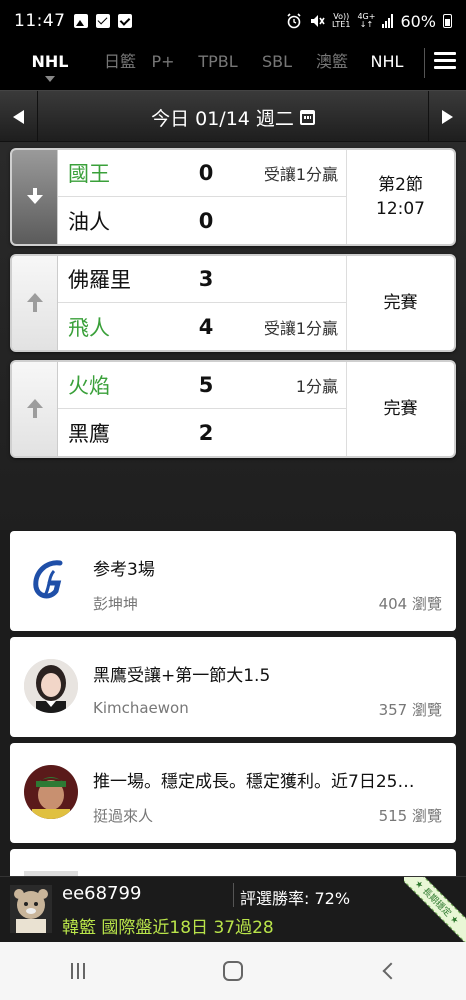 The width and height of the screenshot is (466, 1000). I want to click on back-icon, so click(391, 971).